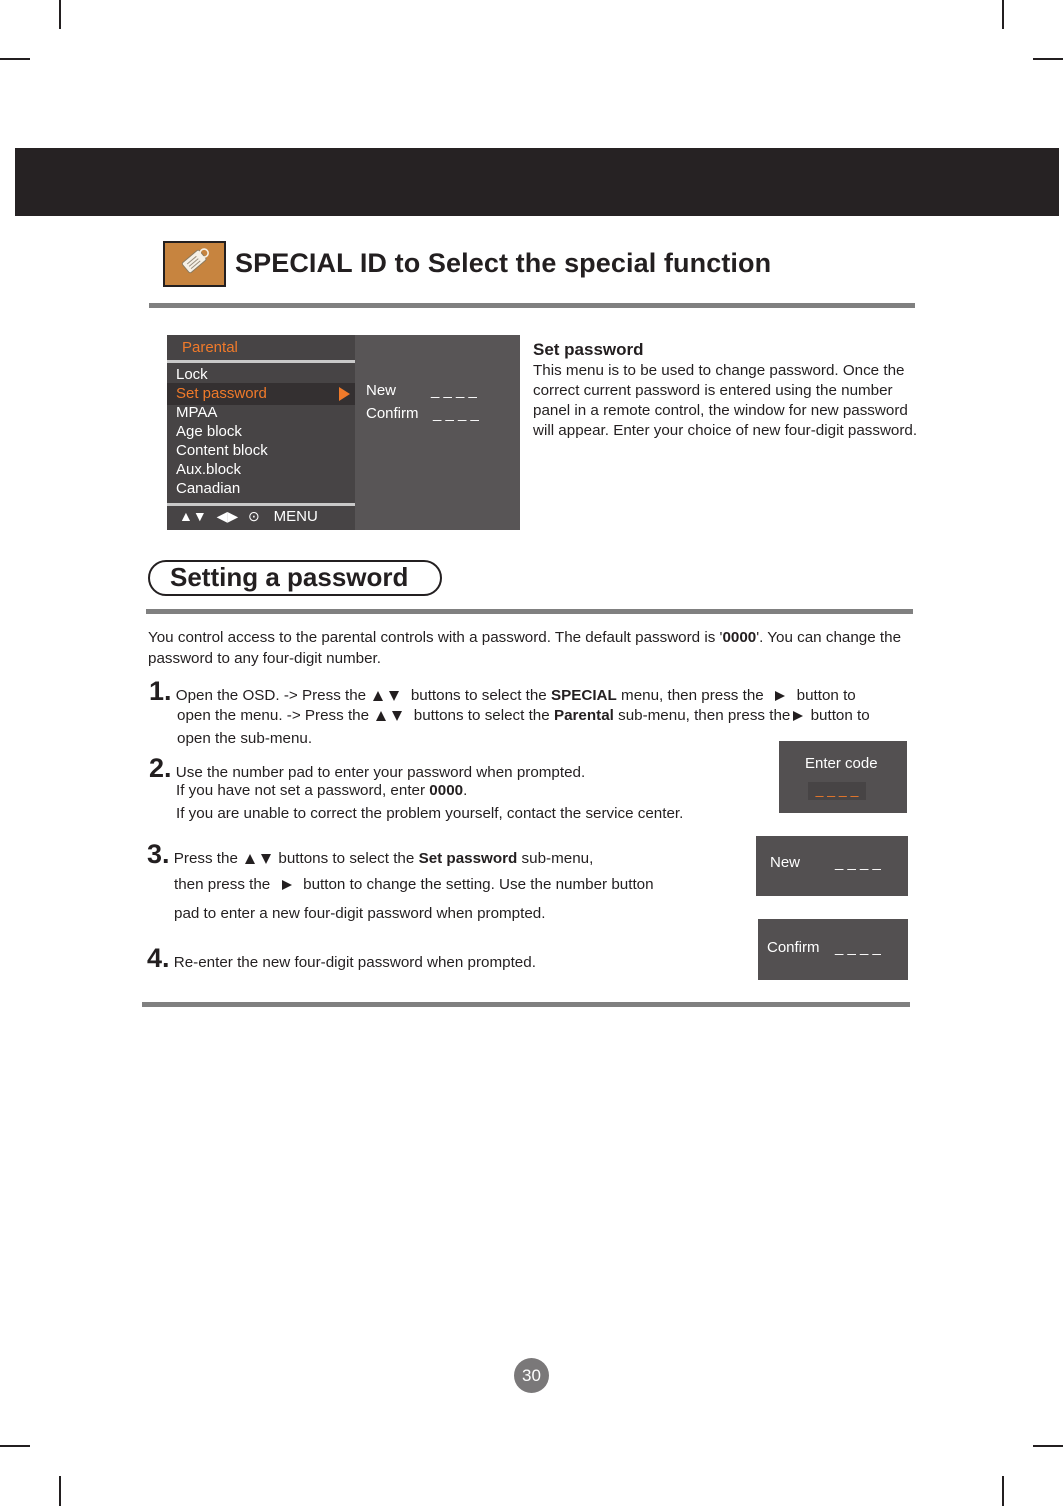  Describe the element at coordinates (739, 637) in the screenshot. I see `default-password: 0000` at that location.